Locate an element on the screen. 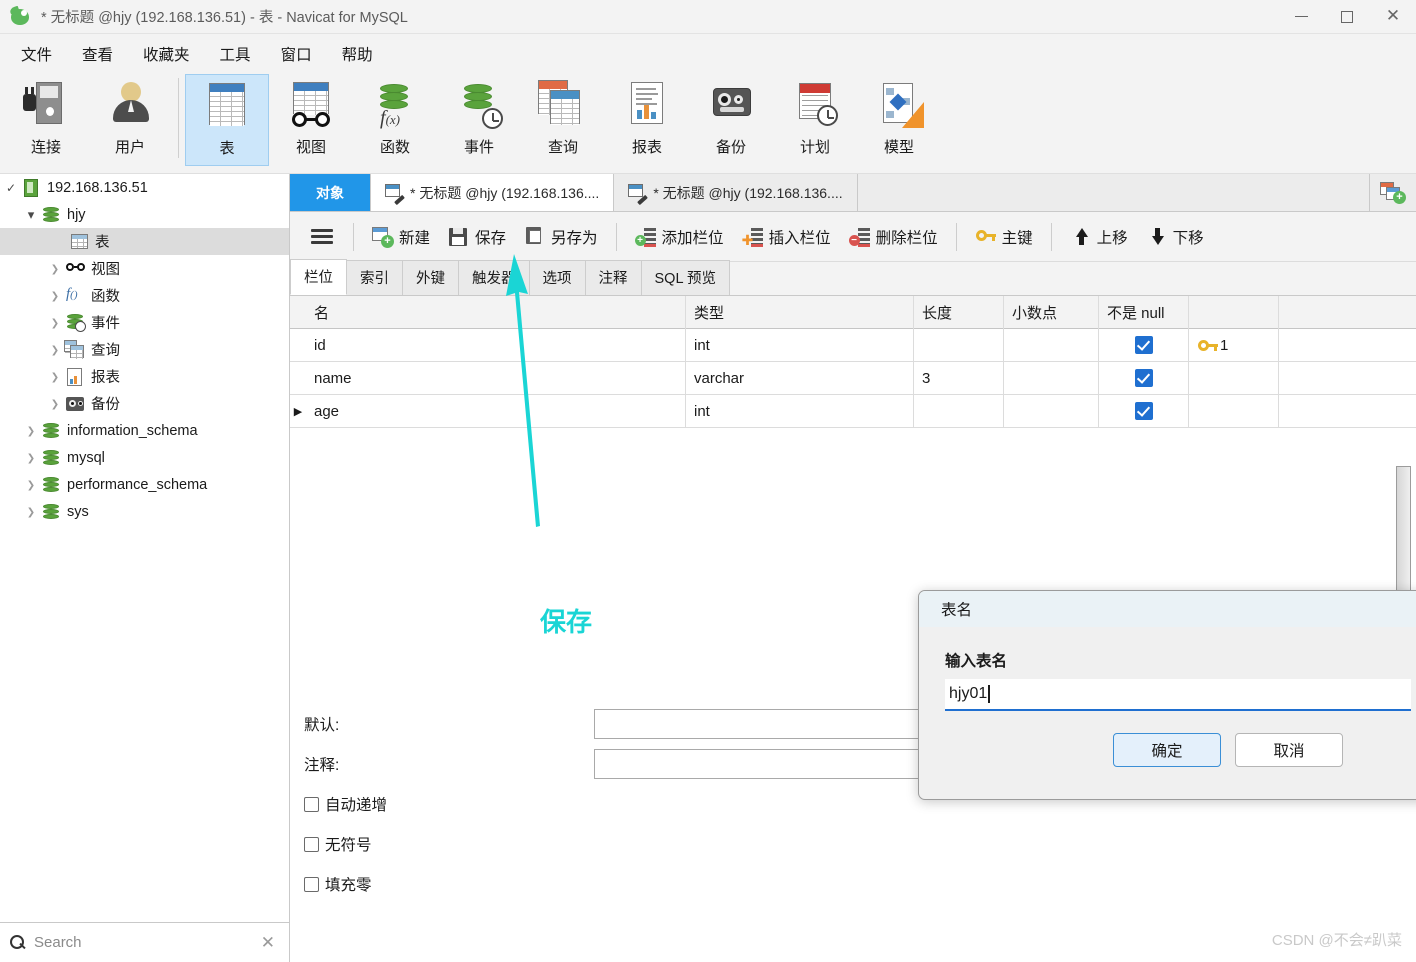 The width and height of the screenshot is (1416, 962). insert-column-button: ✚ 插入栏位 is located at coordinates (786, 237).